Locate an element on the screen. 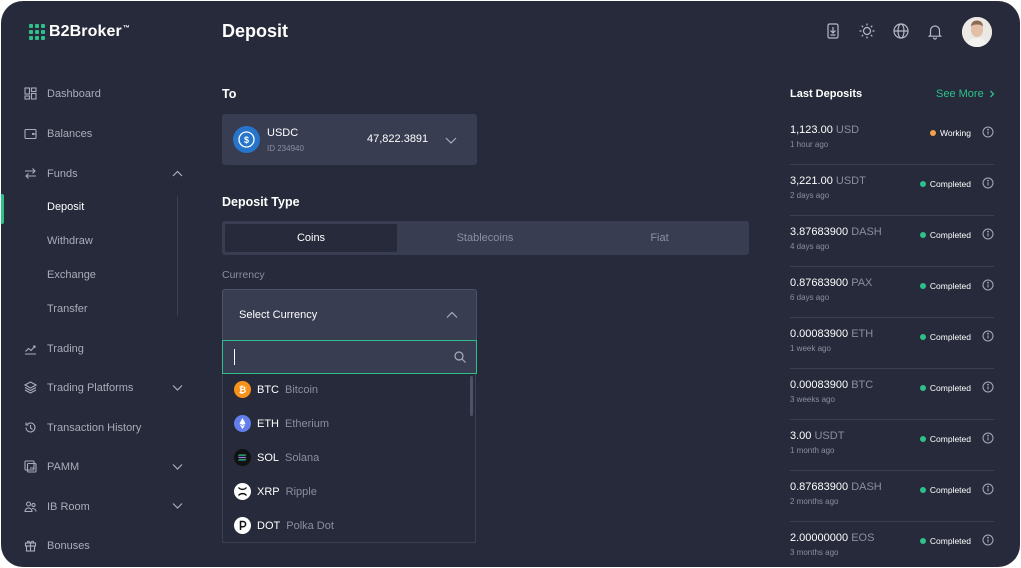  sidebar-item-pamm: PAMM is located at coordinates (51, 466).